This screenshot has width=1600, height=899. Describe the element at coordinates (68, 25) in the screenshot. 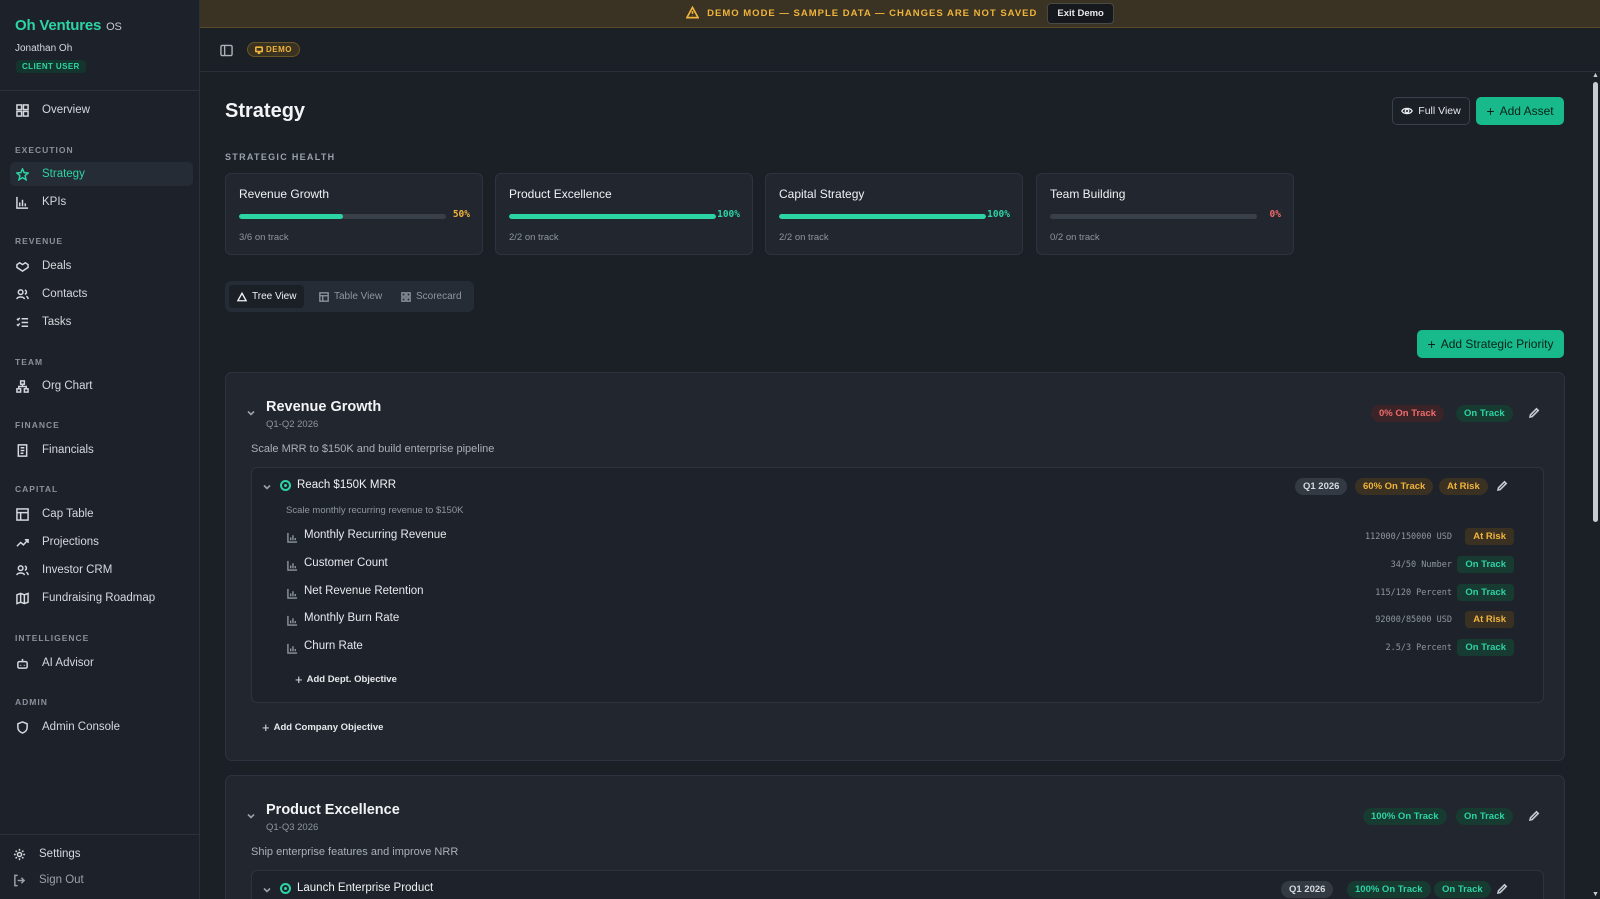

I see `brand-logo: Oh Ventures OS` at that location.